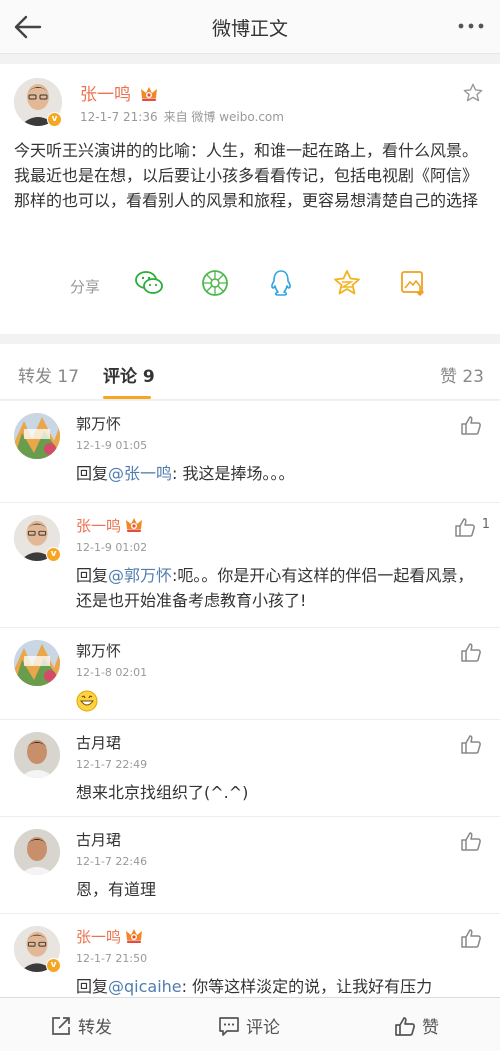  I want to click on comment-label: 评论, so click(263, 1028).